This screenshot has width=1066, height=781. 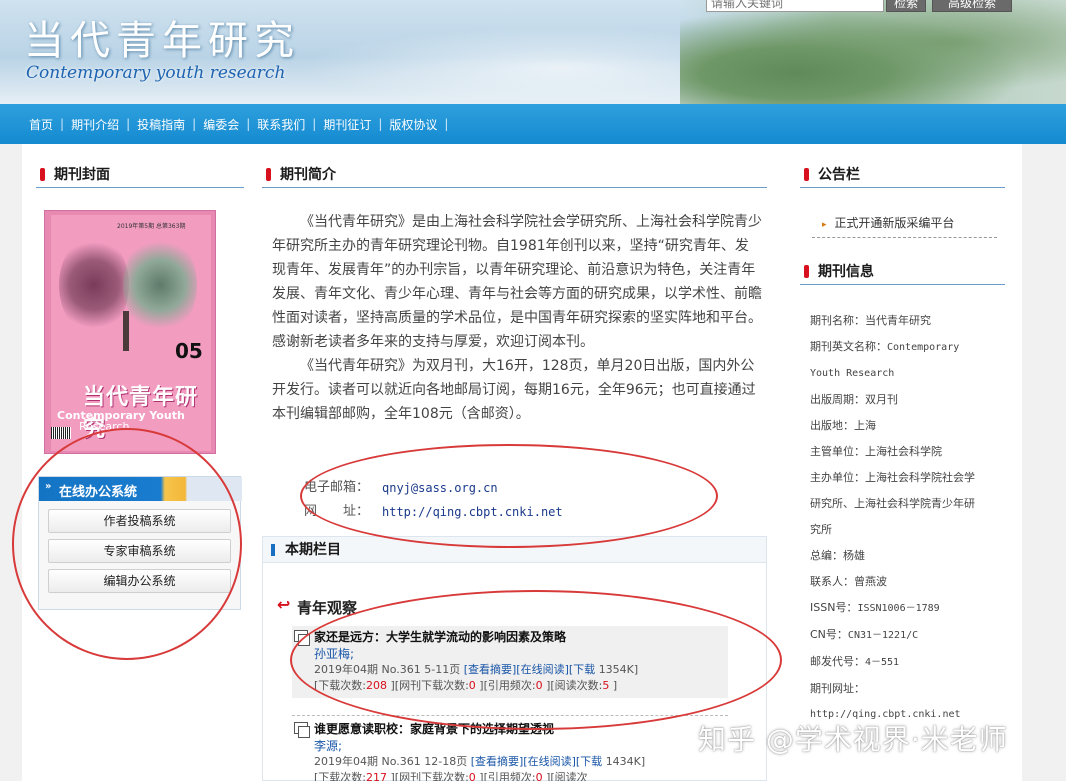 What do you see at coordinates (824, 225) in the screenshot?
I see `arrow-right-icon: ▸` at bounding box center [824, 225].